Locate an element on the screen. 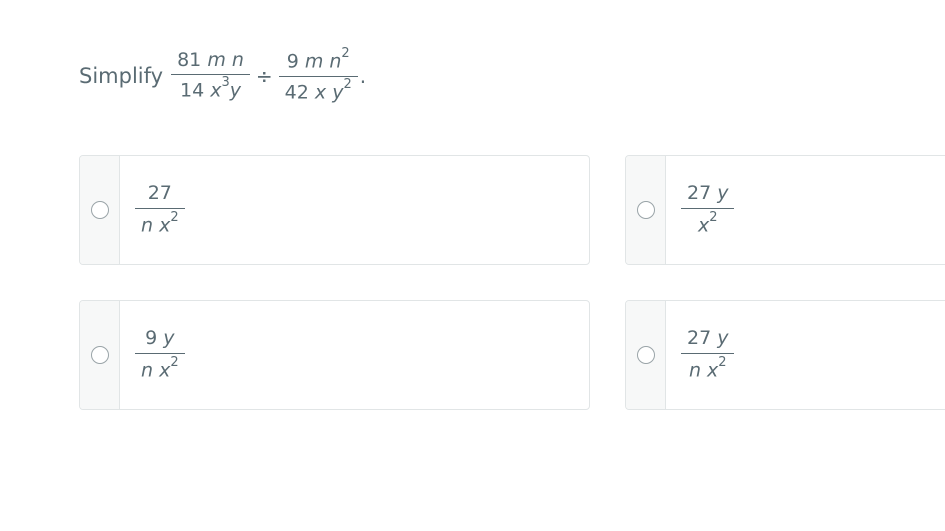 The image size is (945, 531). question-prompt: Simplify is located at coordinates (121, 76).